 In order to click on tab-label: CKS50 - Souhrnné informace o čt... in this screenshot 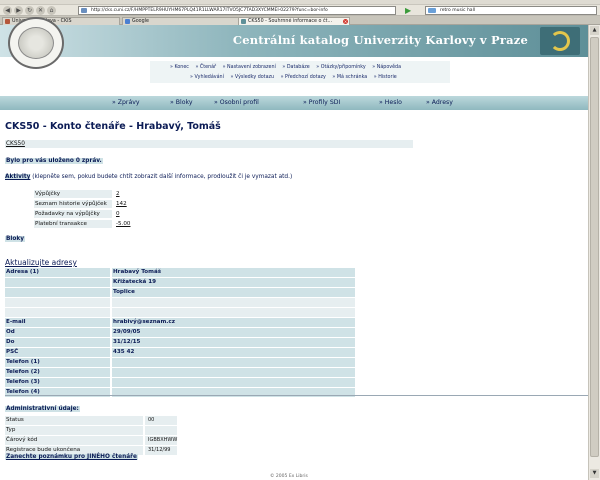, I will do `click(290, 21)`.